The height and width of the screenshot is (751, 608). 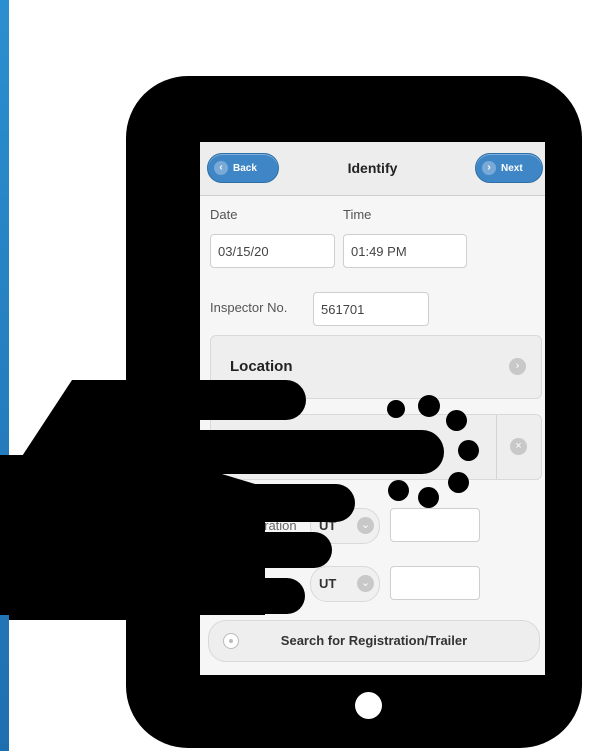 What do you see at coordinates (371, 309) in the screenshot?
I see `inspector-field: 561701` at bounding box center [371, 309].